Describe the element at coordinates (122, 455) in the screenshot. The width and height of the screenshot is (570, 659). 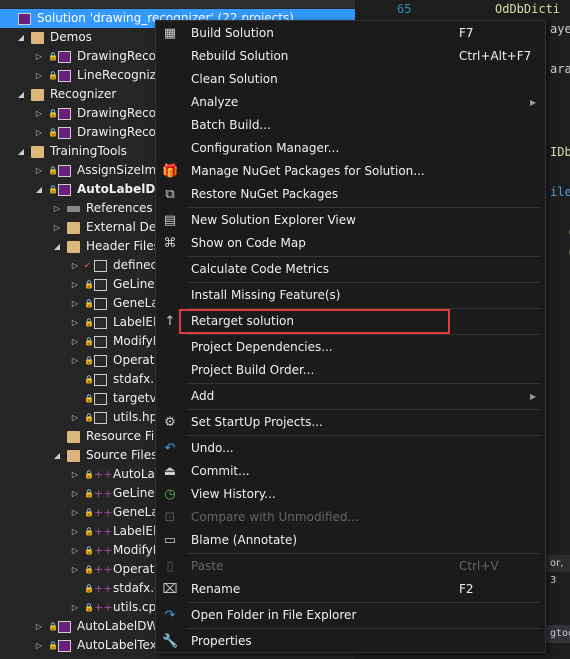
I see `tree-item-label: Source Files` at that location.